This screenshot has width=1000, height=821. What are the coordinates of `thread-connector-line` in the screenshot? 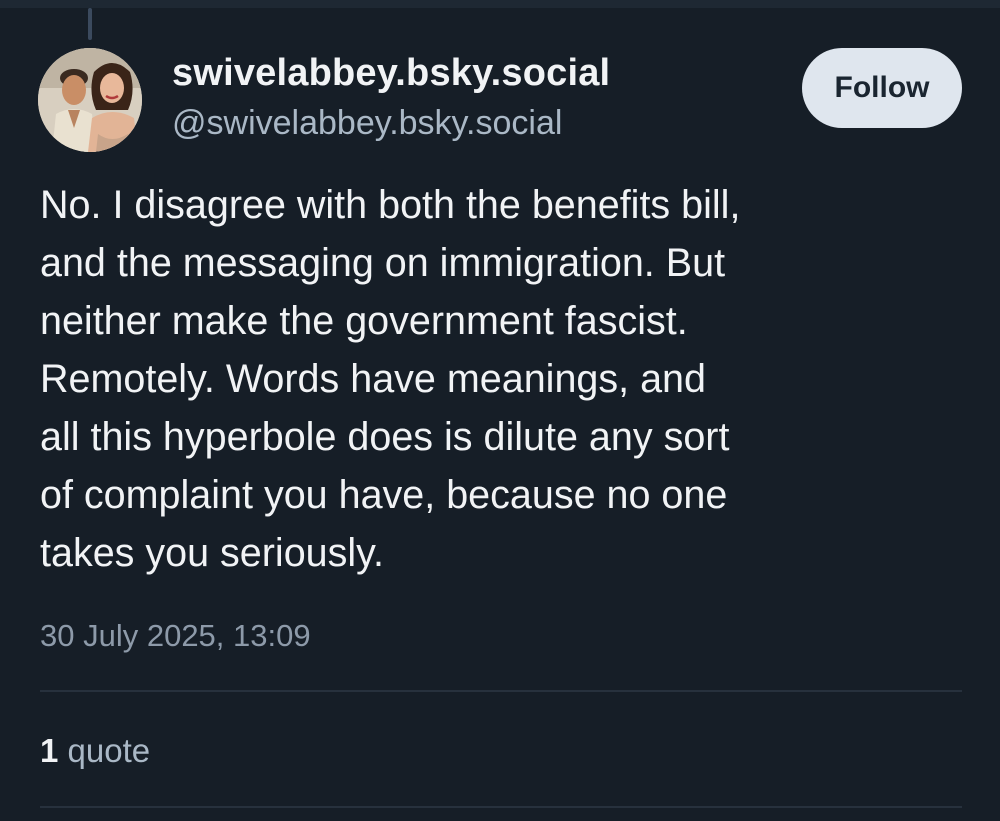 It's located at (90, 24).